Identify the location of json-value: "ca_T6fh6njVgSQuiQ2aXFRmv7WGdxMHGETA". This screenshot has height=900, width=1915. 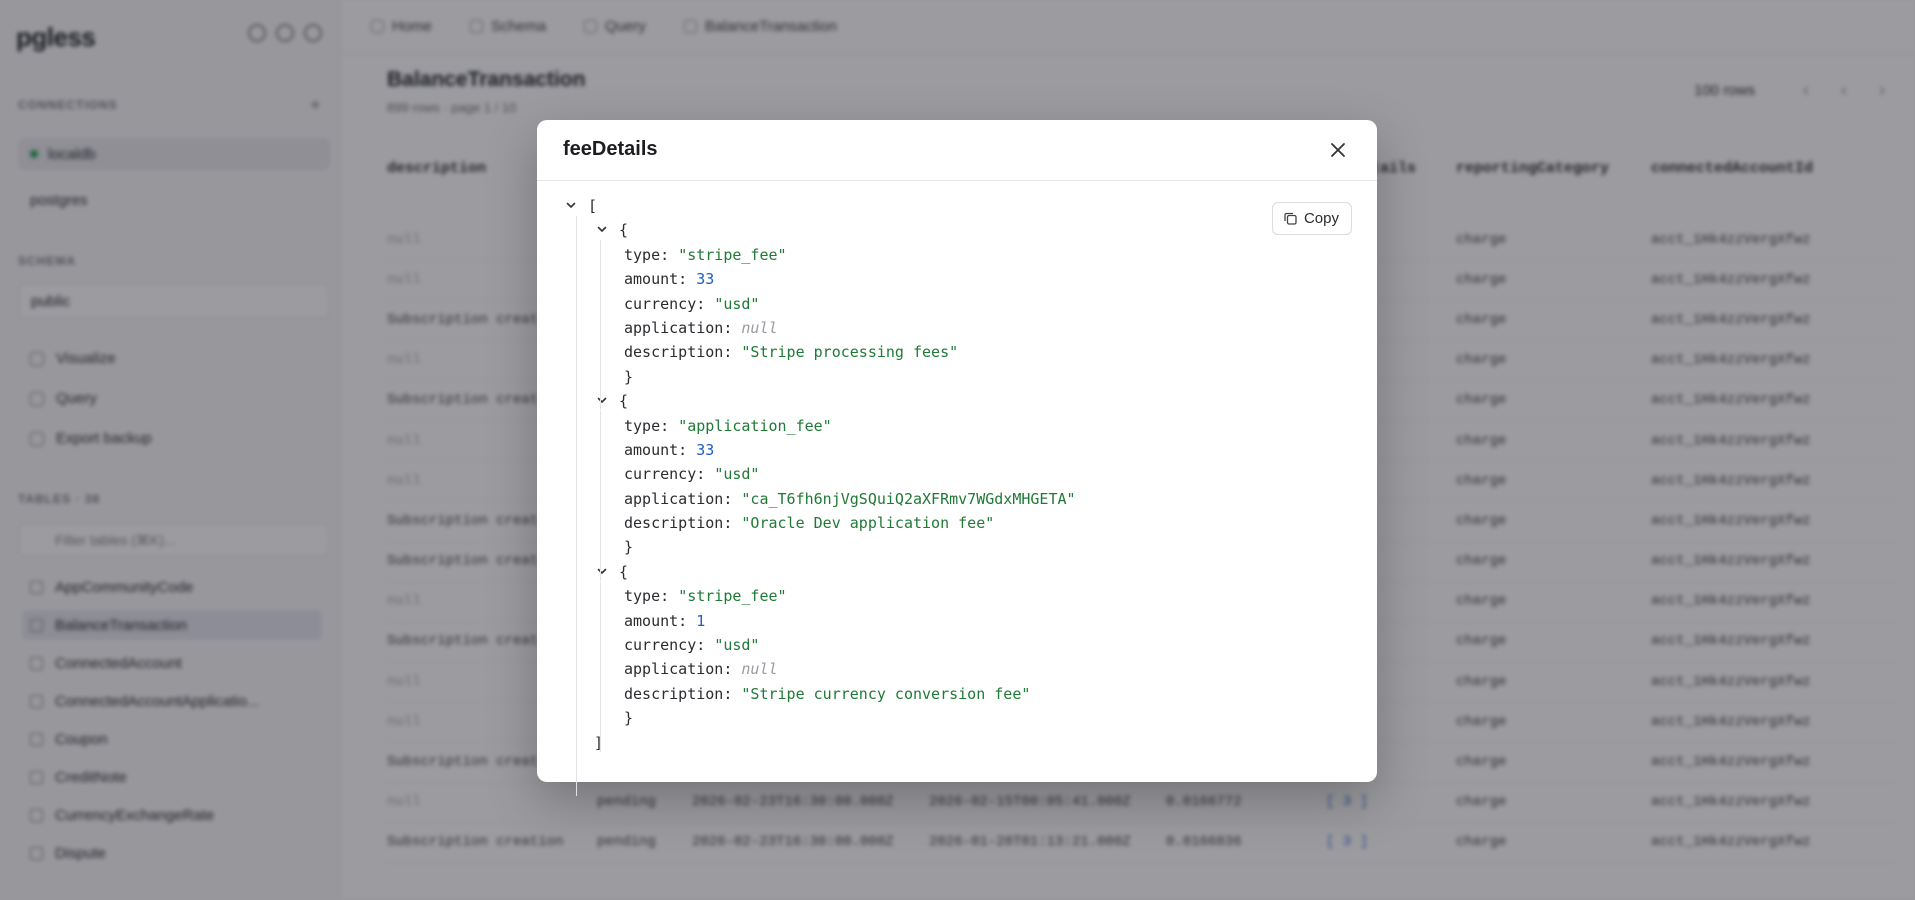
(908, 499).